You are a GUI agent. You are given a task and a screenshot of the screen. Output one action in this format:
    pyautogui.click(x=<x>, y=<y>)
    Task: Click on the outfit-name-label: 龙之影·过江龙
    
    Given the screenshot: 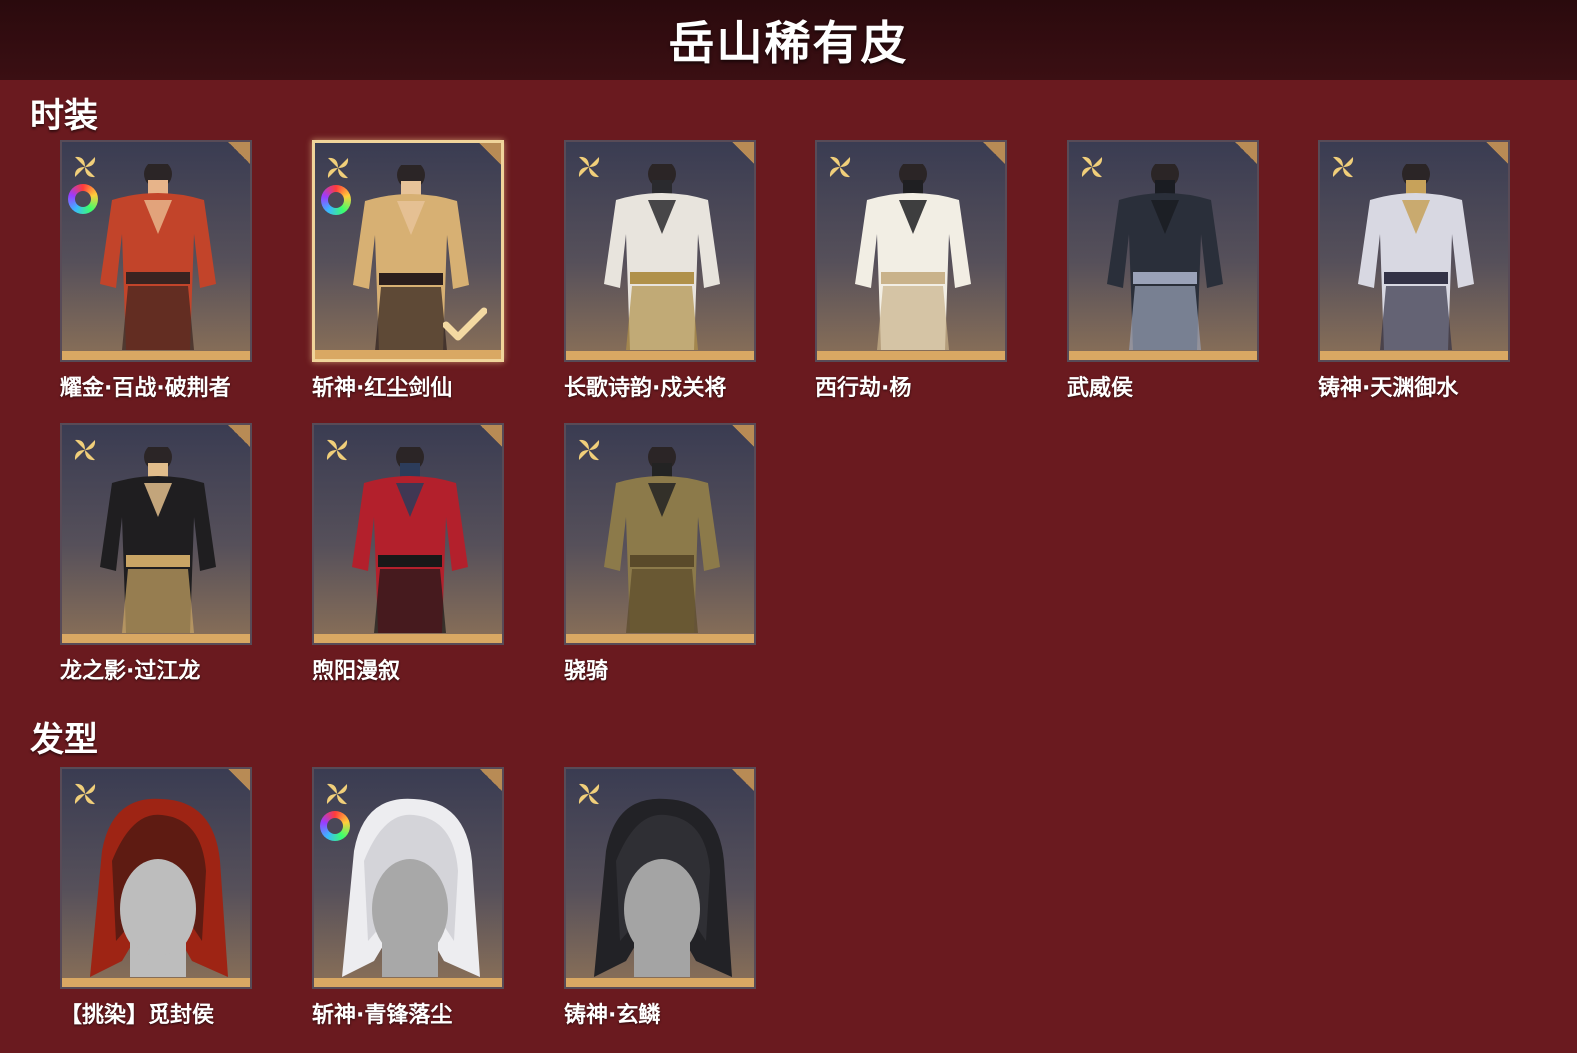 What is the action you would take?
    pyautogui.click(x=130, y=671)
    